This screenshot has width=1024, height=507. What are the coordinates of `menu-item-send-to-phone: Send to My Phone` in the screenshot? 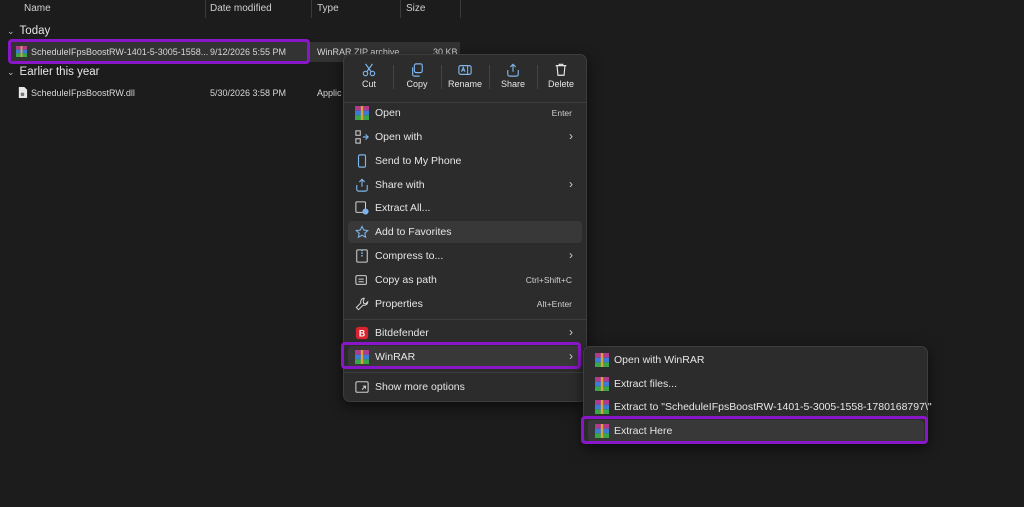 It's located at (465, 161).